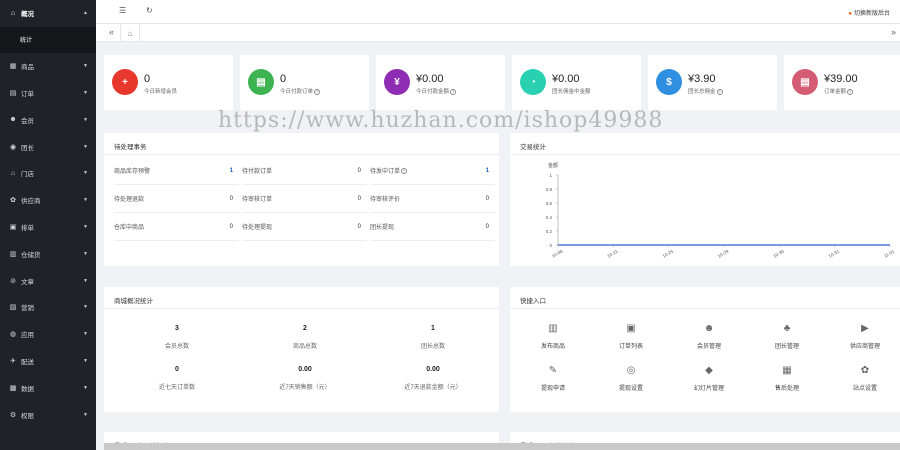  I want to click on quick-entry-item: ▣ 订单列表, so click(631, 336).